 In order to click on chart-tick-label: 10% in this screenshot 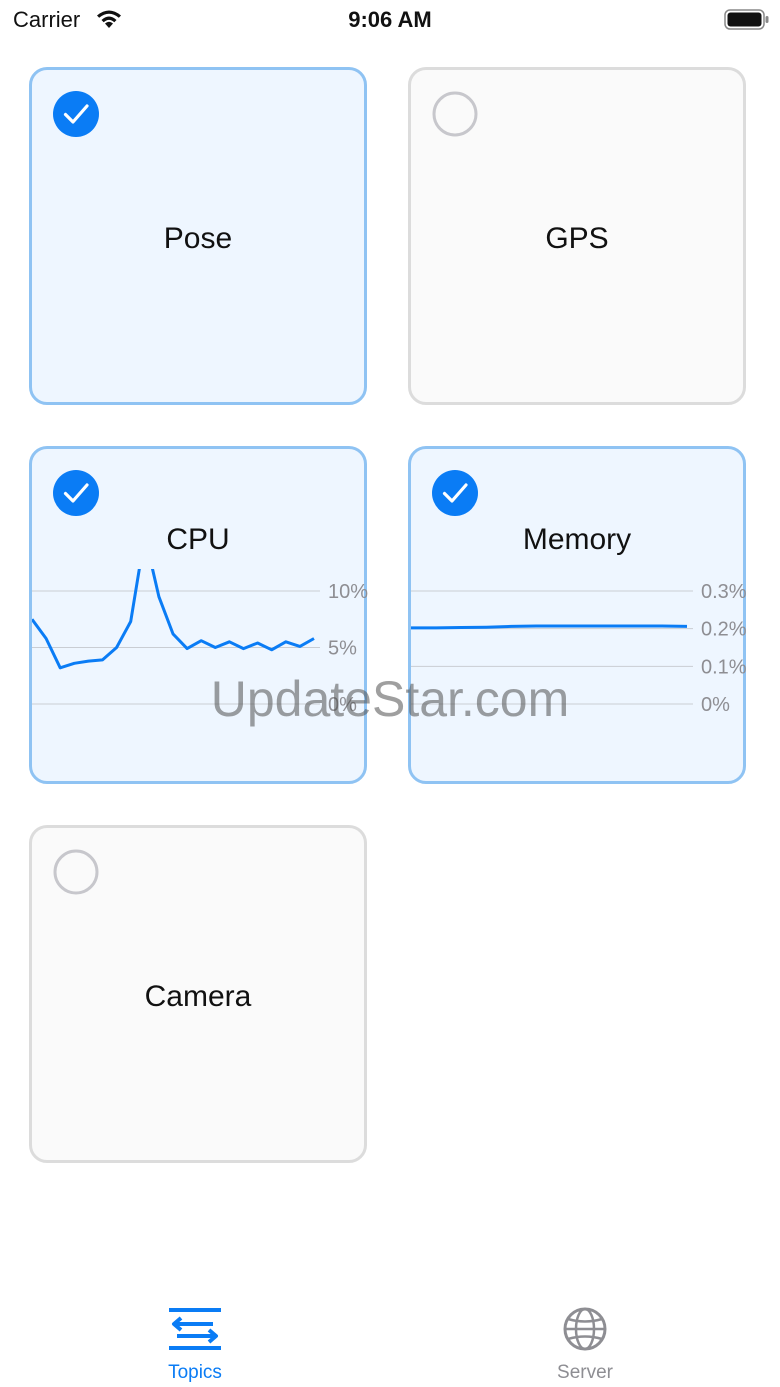, I will do `click(348, 592)`.